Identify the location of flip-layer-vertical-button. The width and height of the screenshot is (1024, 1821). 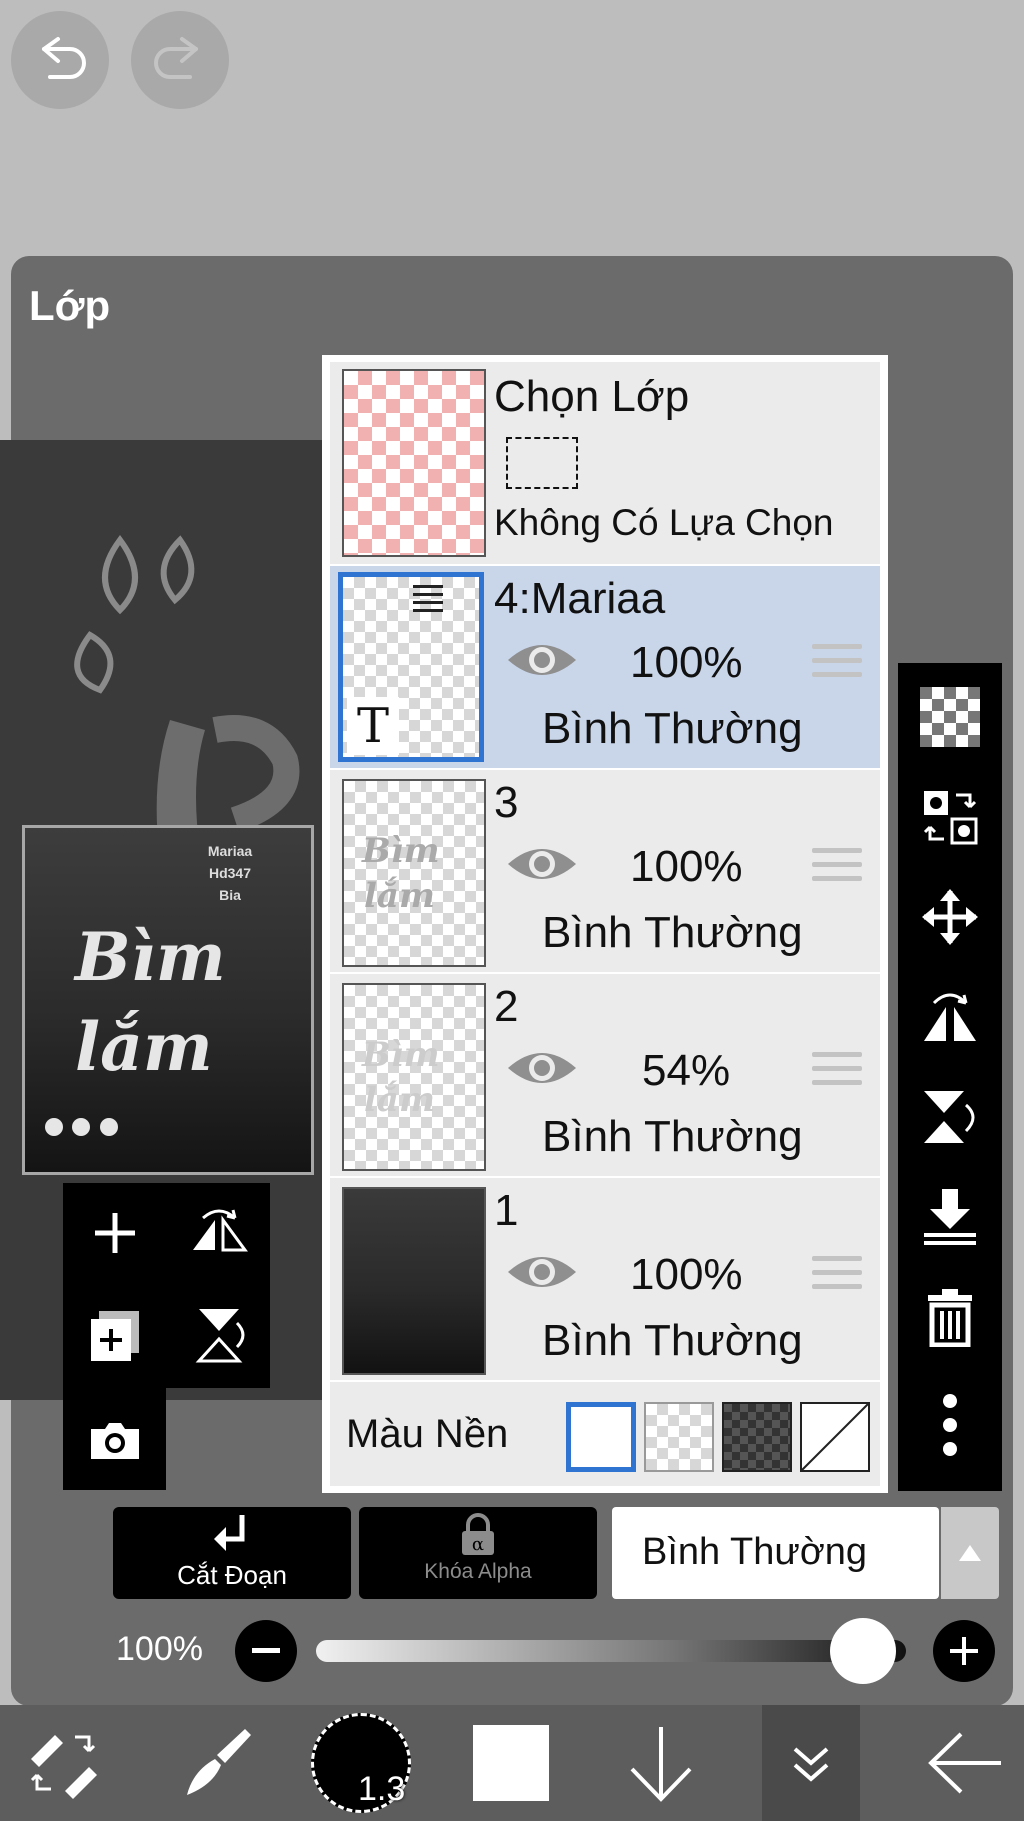
(950, 1117).